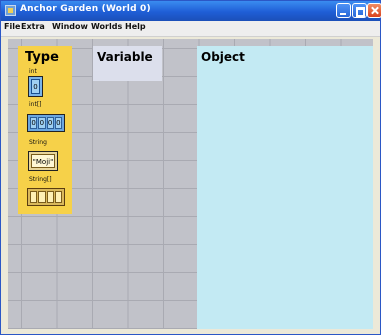  What do you see at coordinates (35, 104) in the screenshot?
I see `int-array-label: int[]` at bounding box center [35, 104].